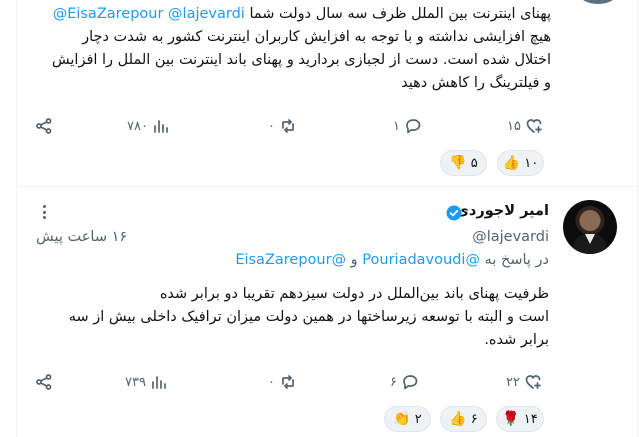  What do you see at coordinates (108, 14) in the screenshot?
I see `prev-mention-eisa: @EisaZarepour` at bounding box center [108, 14].